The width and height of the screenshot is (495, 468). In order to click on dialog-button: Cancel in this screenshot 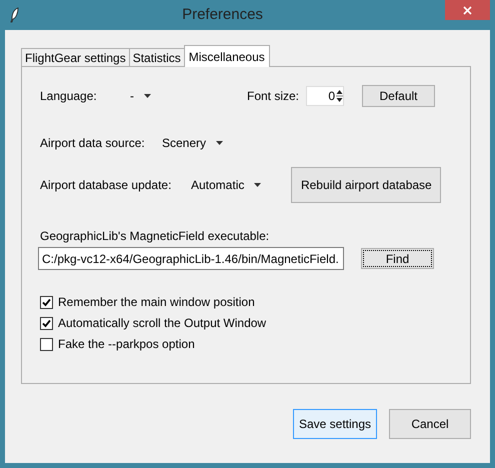, I will do `click(430, 424)`.